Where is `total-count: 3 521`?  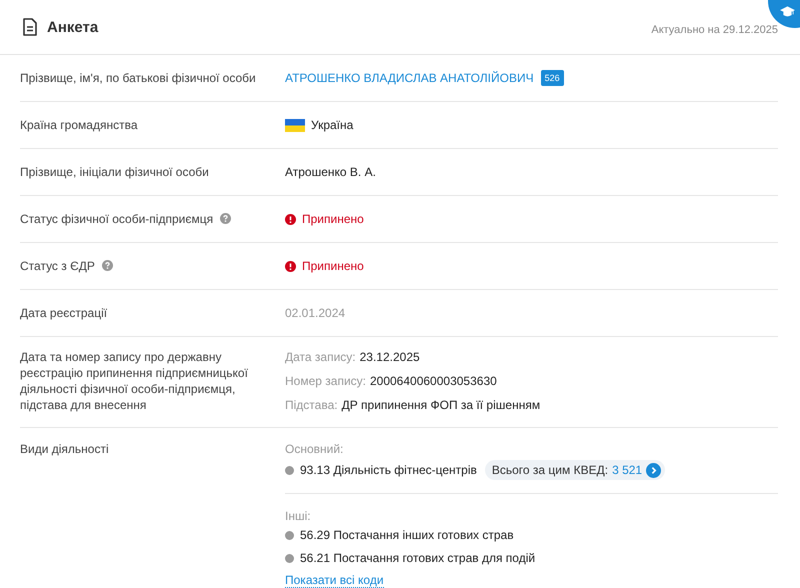 total-count: 3 521 is located at coordinates (627, 470).